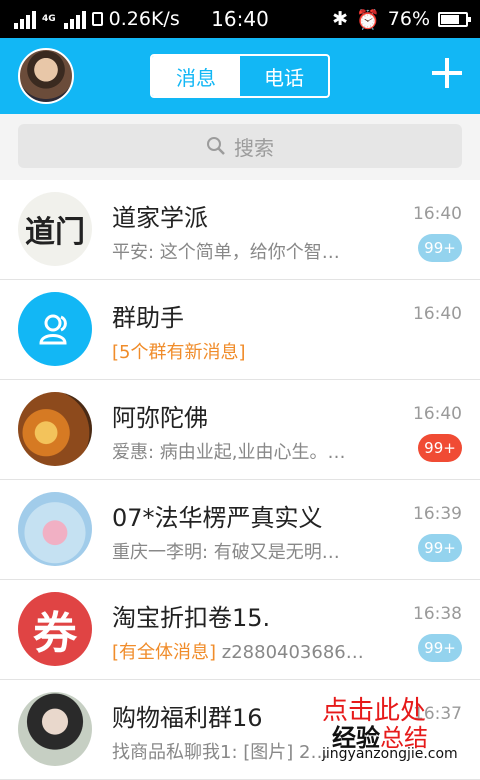  Describe the element at coordinates (97, 19) in the screenshot. I see `sim-icon` at that location.